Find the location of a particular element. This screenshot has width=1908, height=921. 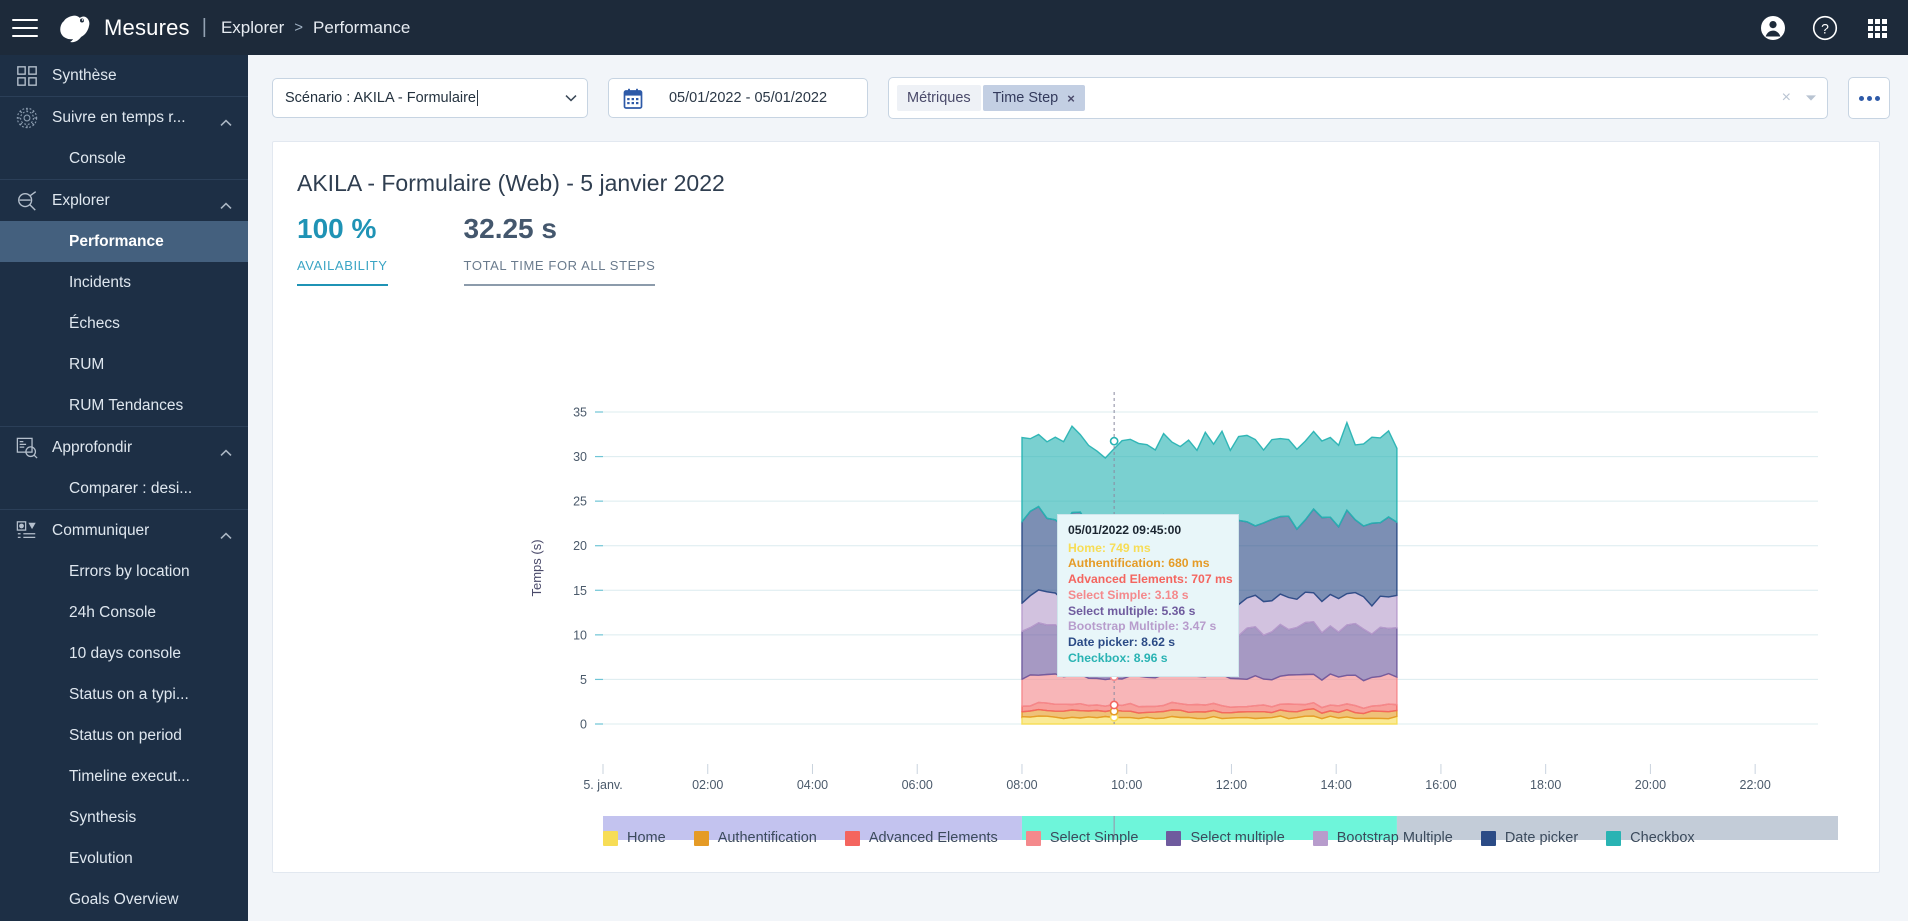

legend-item: Select multiple is located at coordinates (1225, 838).